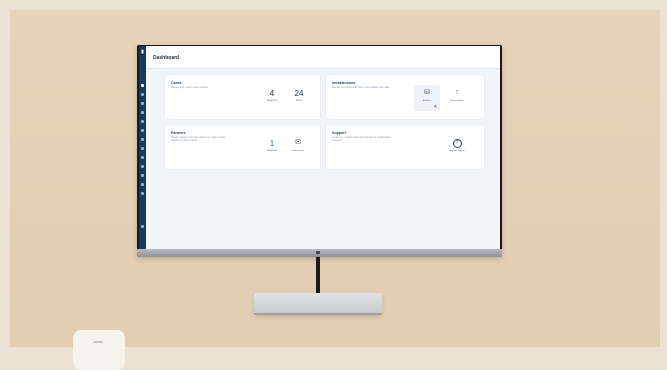 The image size is (667, 370). What do you see at coordinates (436, 106) in the screenshot?
I see `cursor-icon: ⇱` at bounding box center [436, 106].